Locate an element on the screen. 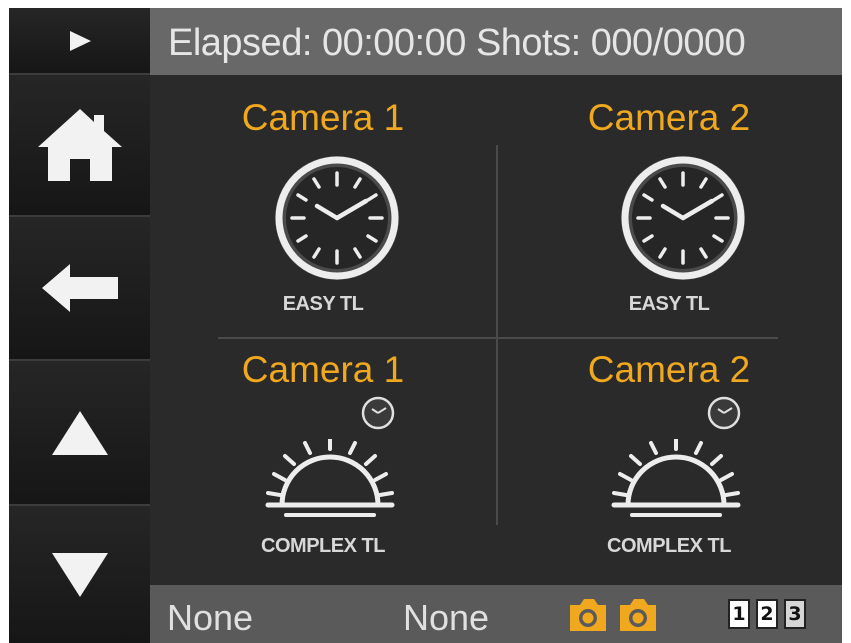  shots-value: 000/0000 is located at coordinates (668, 43).